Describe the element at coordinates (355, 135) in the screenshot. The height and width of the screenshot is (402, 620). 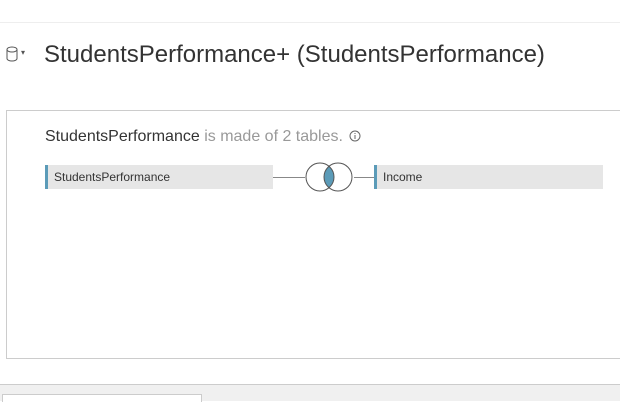
I see `info-icon` at that location.